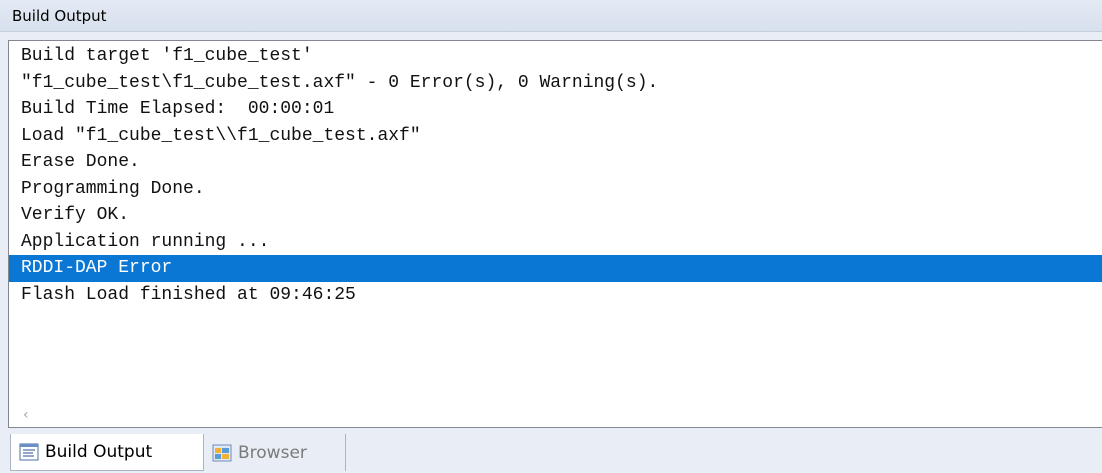  What do you see at coordinates (26, 415) in the screenshot?
I see `scroll-left-arrow-icon: ‹` at bounding box center [26, 415].